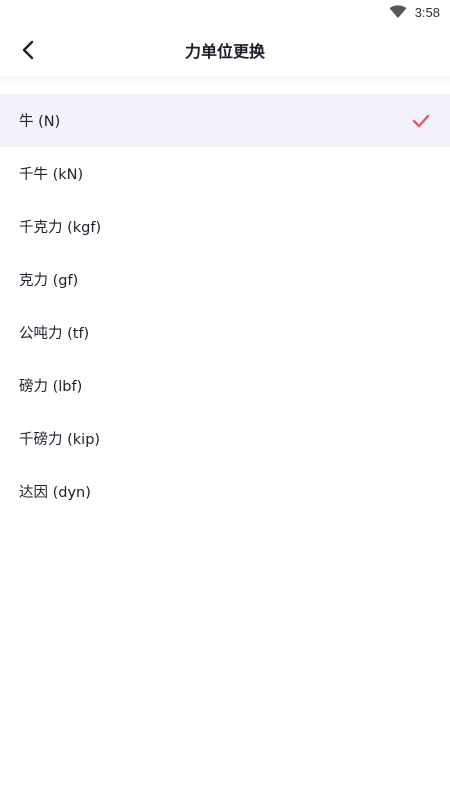  What do you see at coordinates (55, 493) in the screenshot?
I see `unit-label: 达因 (dyn)` at bounding box center [55, 493].